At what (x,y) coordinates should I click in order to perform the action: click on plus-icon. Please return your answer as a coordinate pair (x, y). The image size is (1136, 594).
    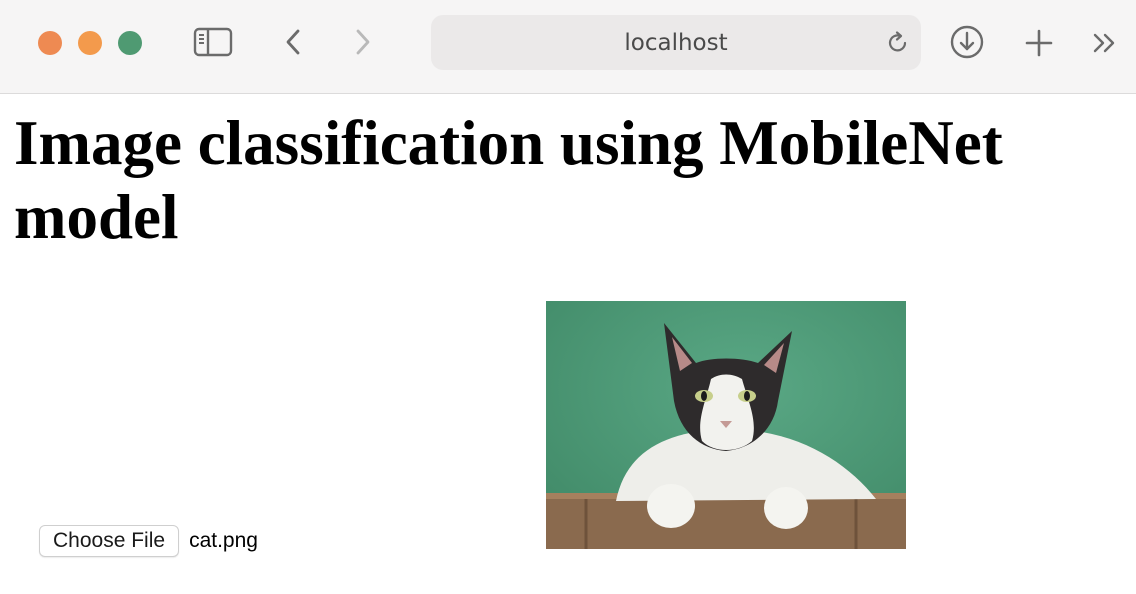
    Looking at the image, I should click on (1039, 43).